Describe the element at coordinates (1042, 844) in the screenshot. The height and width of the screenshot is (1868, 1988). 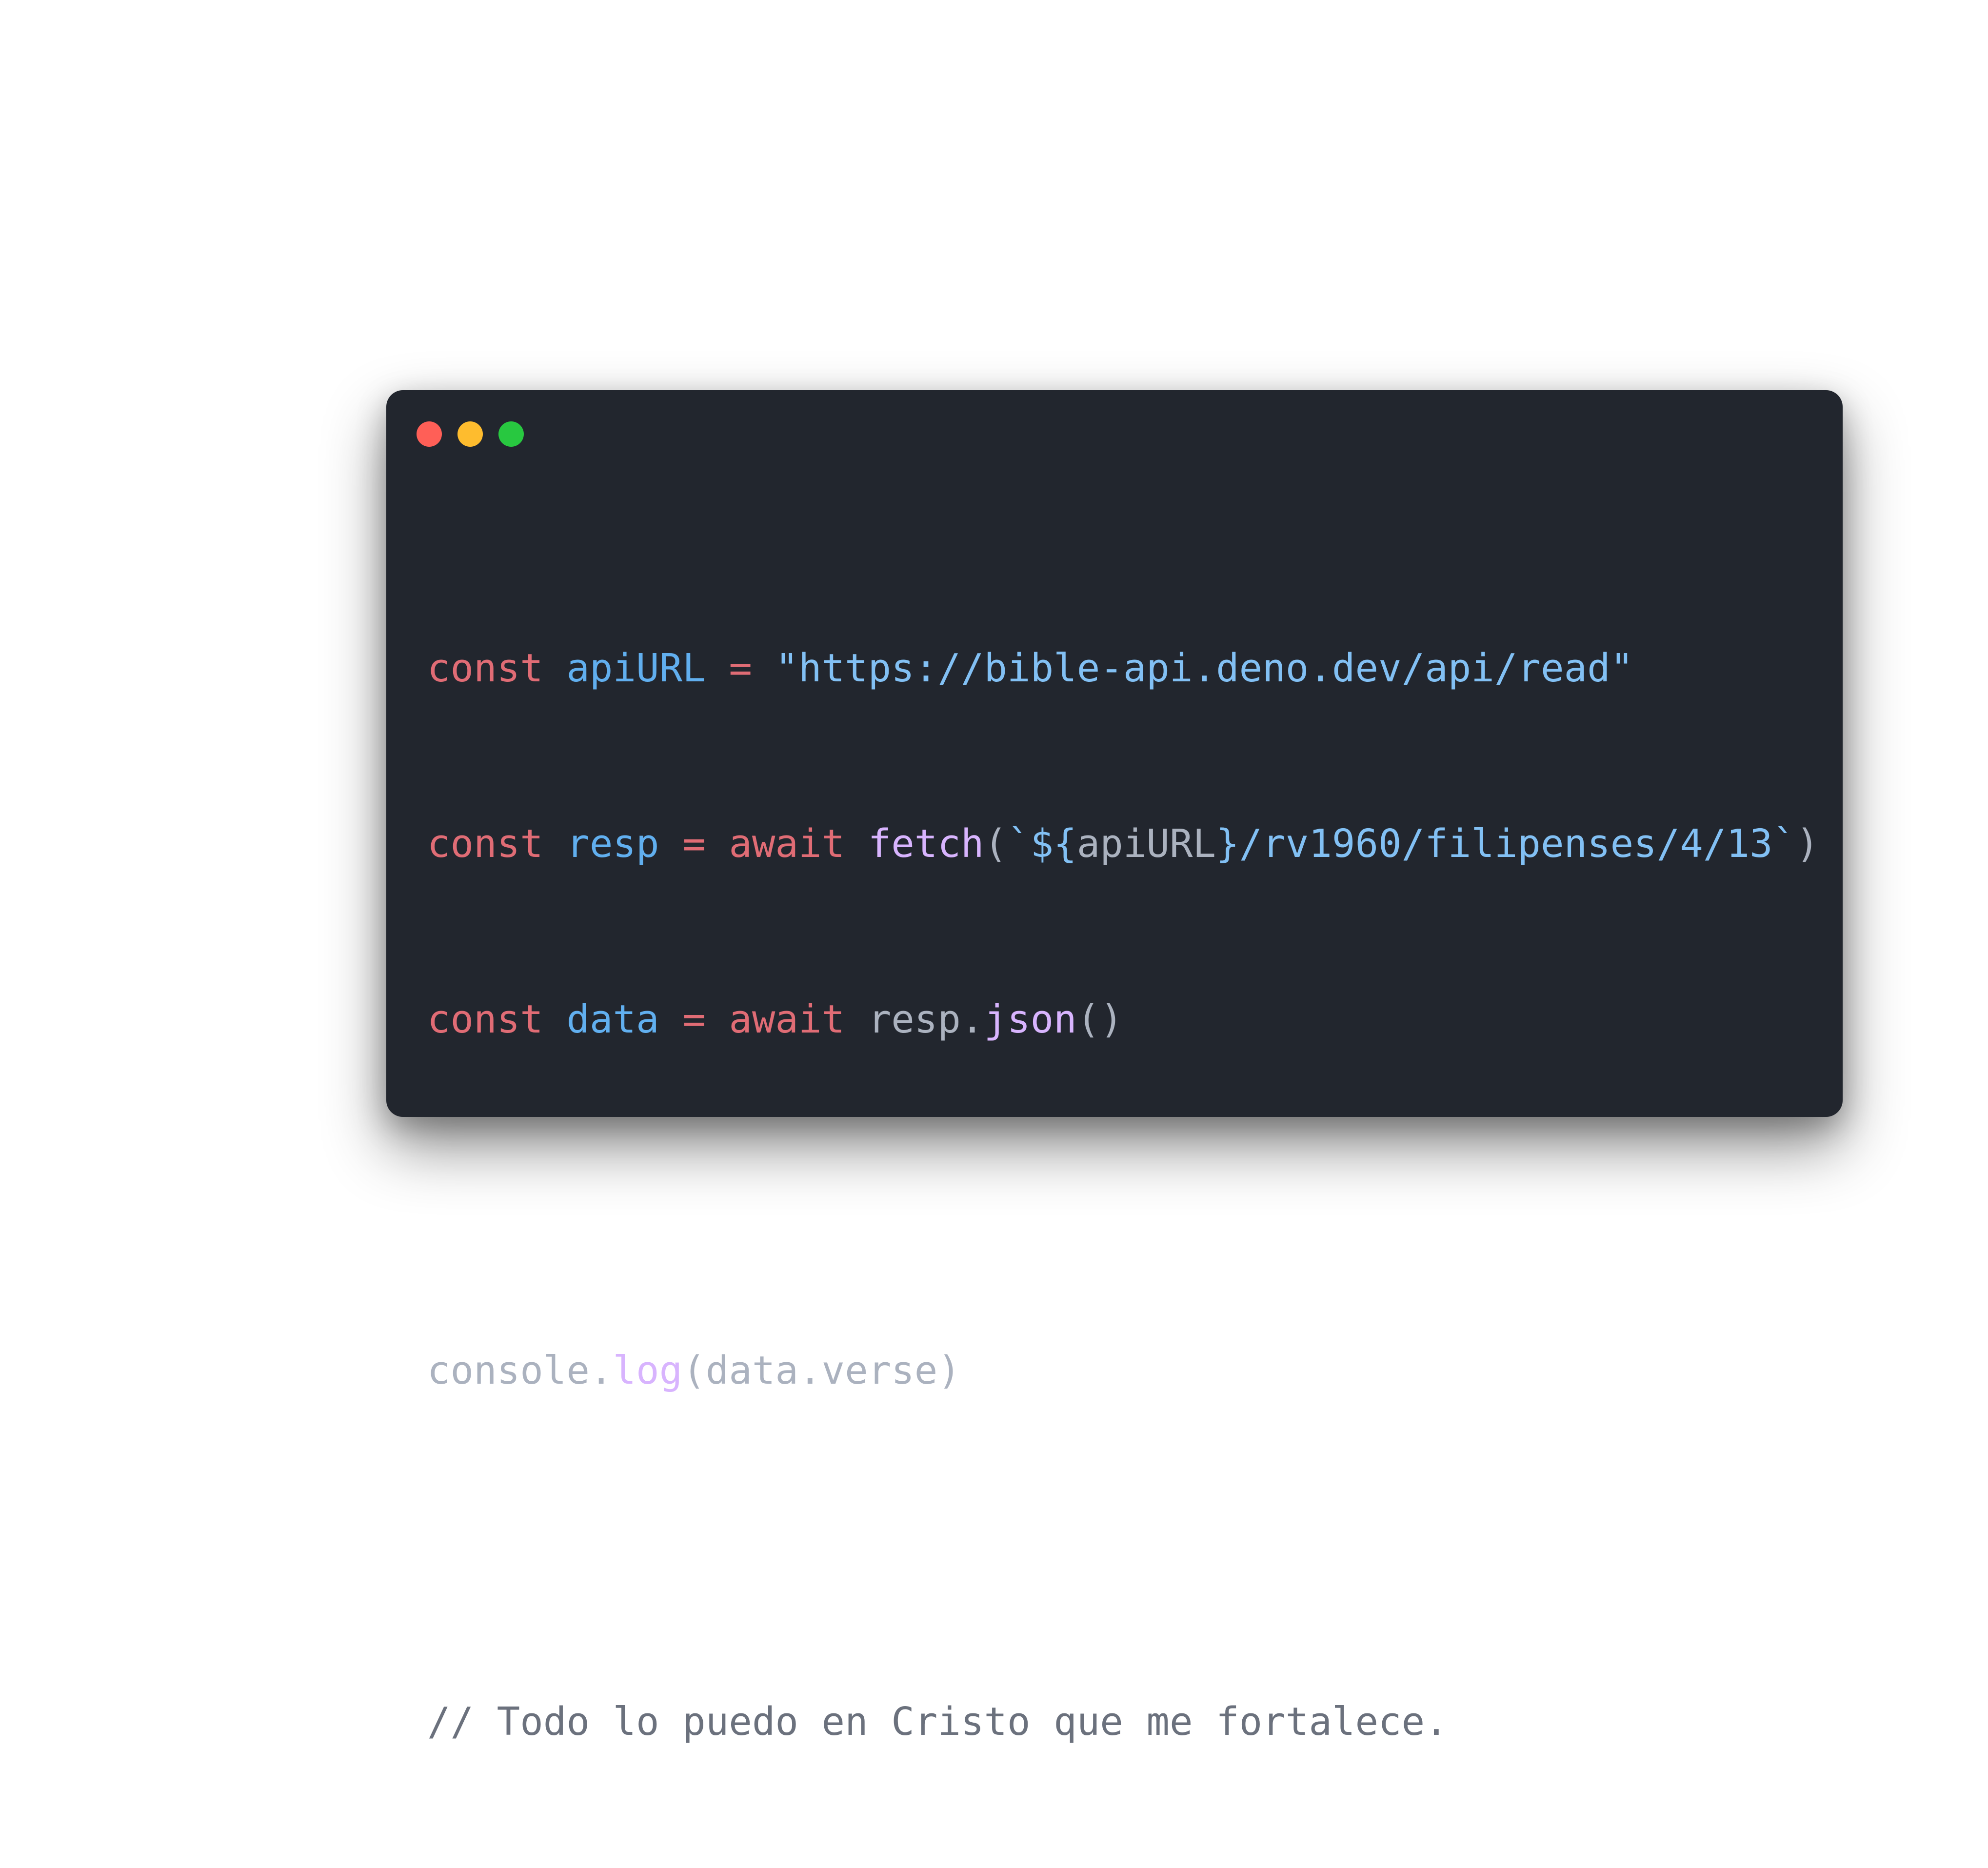
I see `template-start: `${` at that location.